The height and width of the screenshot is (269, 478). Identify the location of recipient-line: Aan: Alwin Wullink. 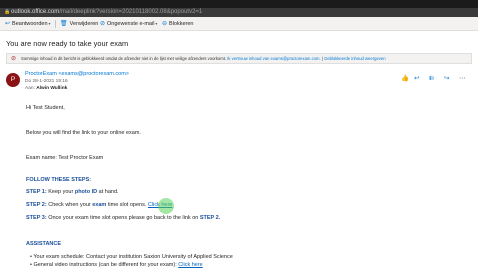
(46, 88).